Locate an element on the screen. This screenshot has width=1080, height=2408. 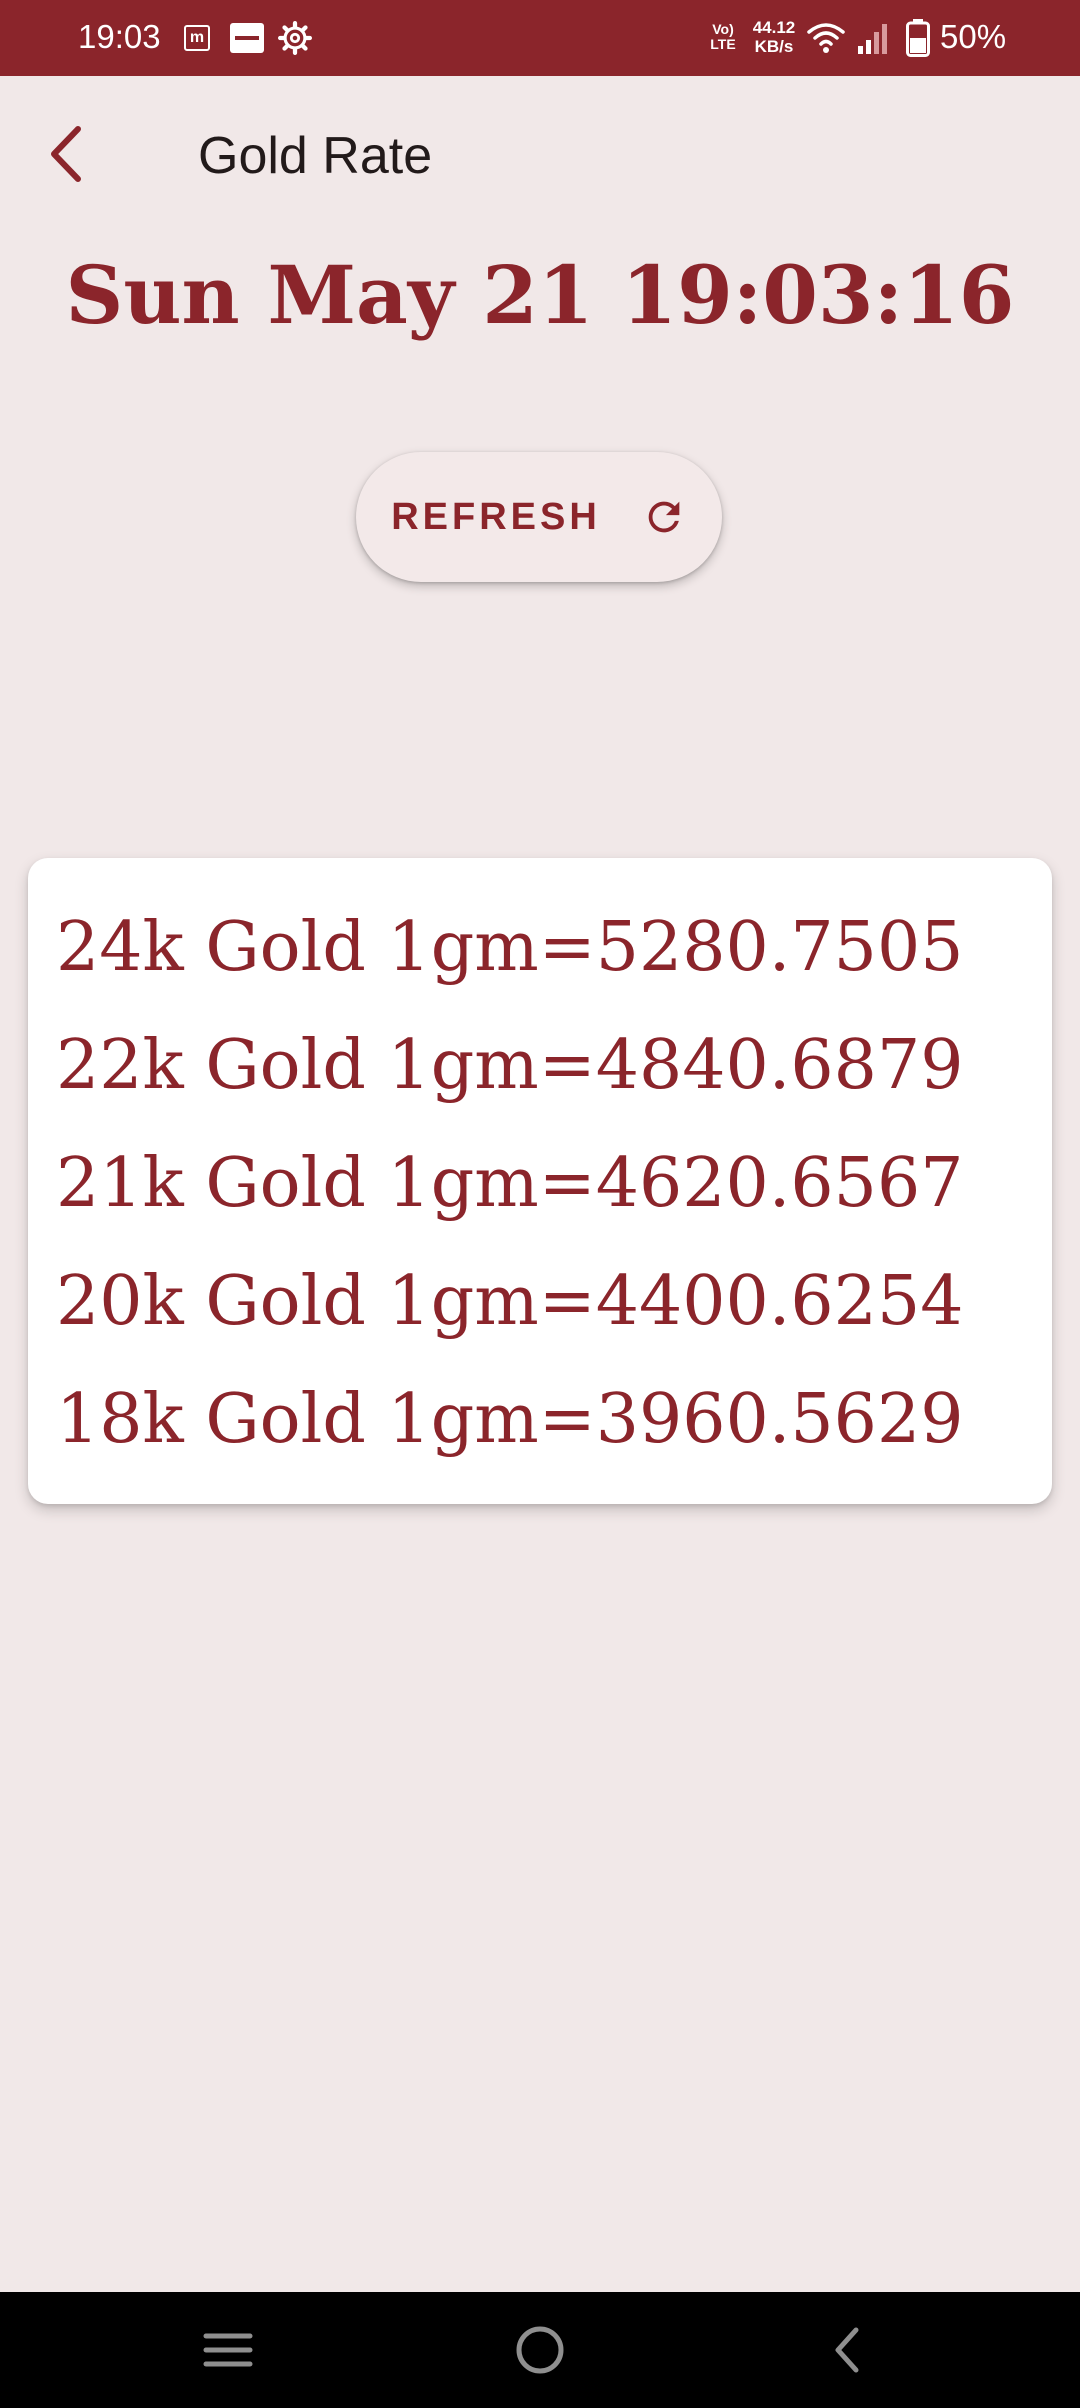
rate-item-21k: 21k Gold 1gm=4620.6567 is located at coordinates (510, 1183).